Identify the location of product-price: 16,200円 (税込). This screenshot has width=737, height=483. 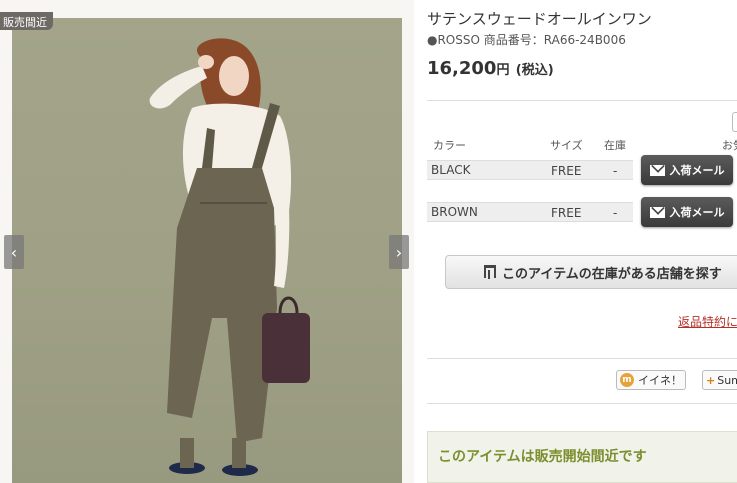
(490, 68).